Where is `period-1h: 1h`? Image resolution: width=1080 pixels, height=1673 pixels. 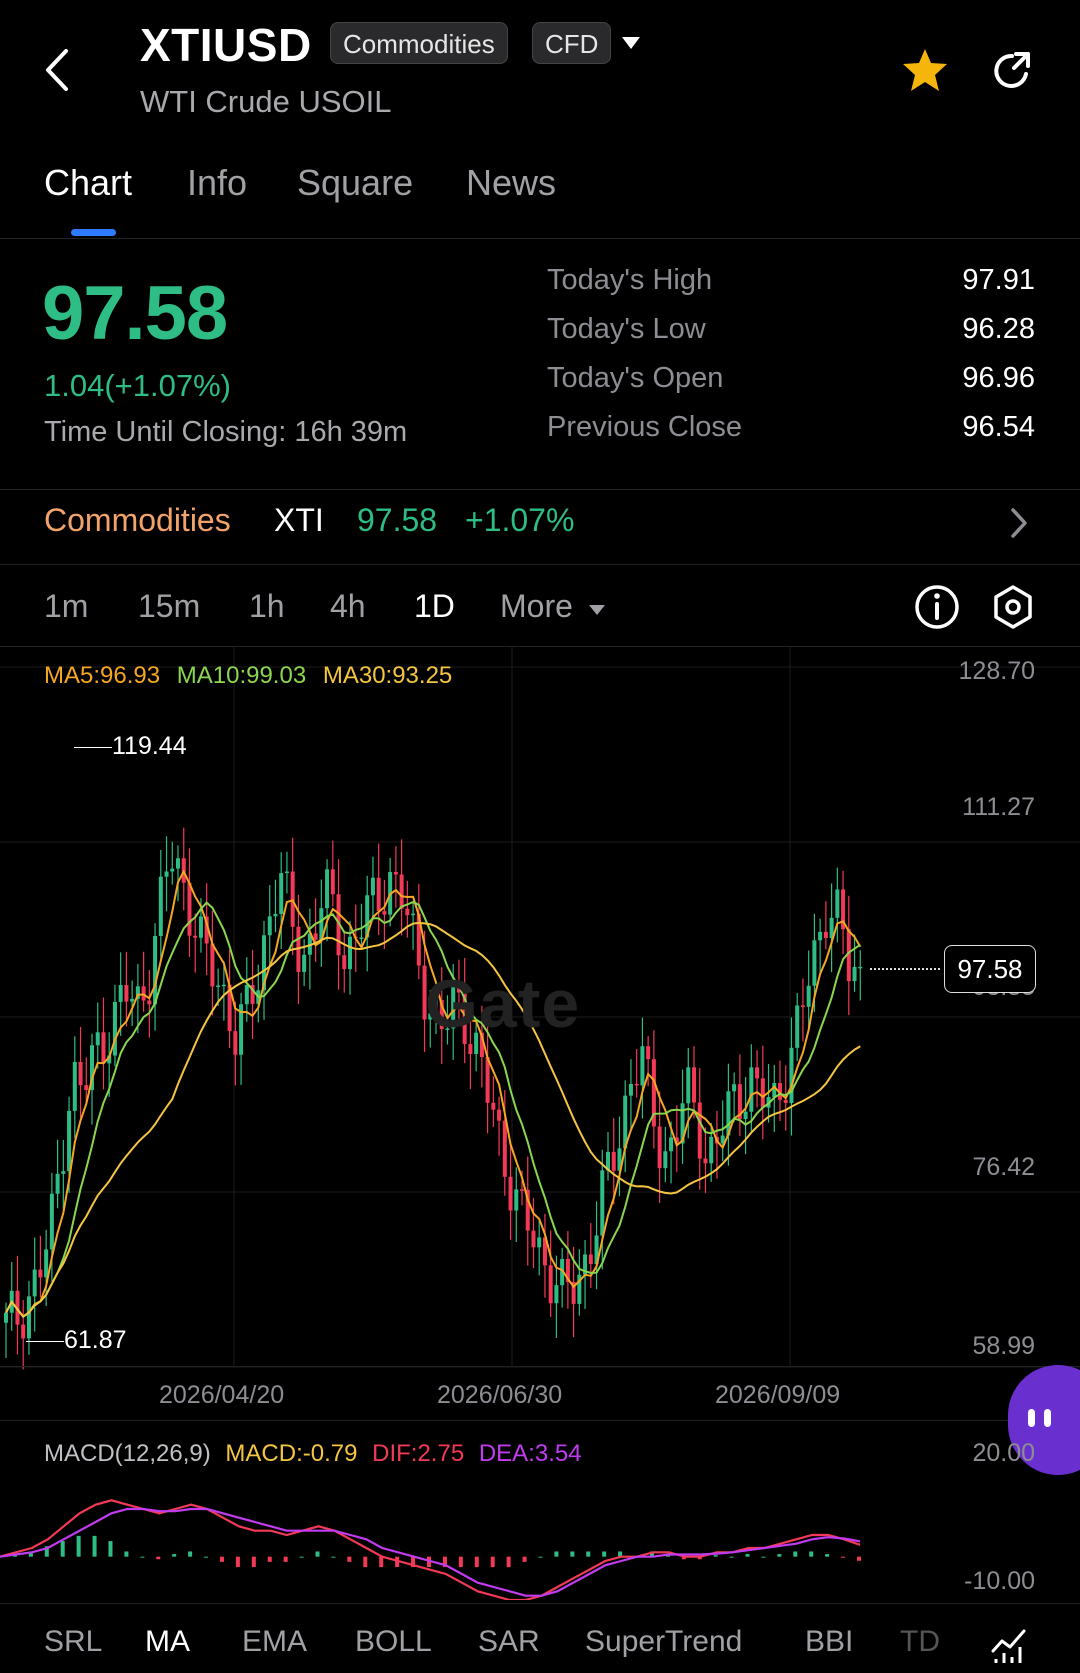 period-1h: 1h is located at coordinates (267, 606).